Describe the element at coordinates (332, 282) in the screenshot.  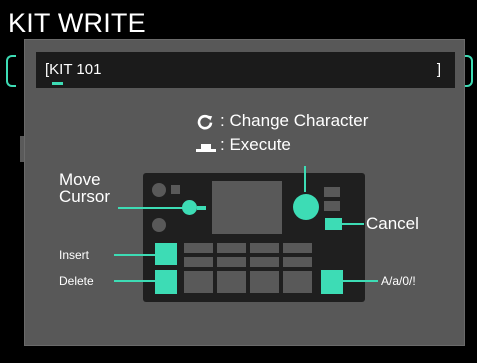
I see `case-pad-highlight` at that location.